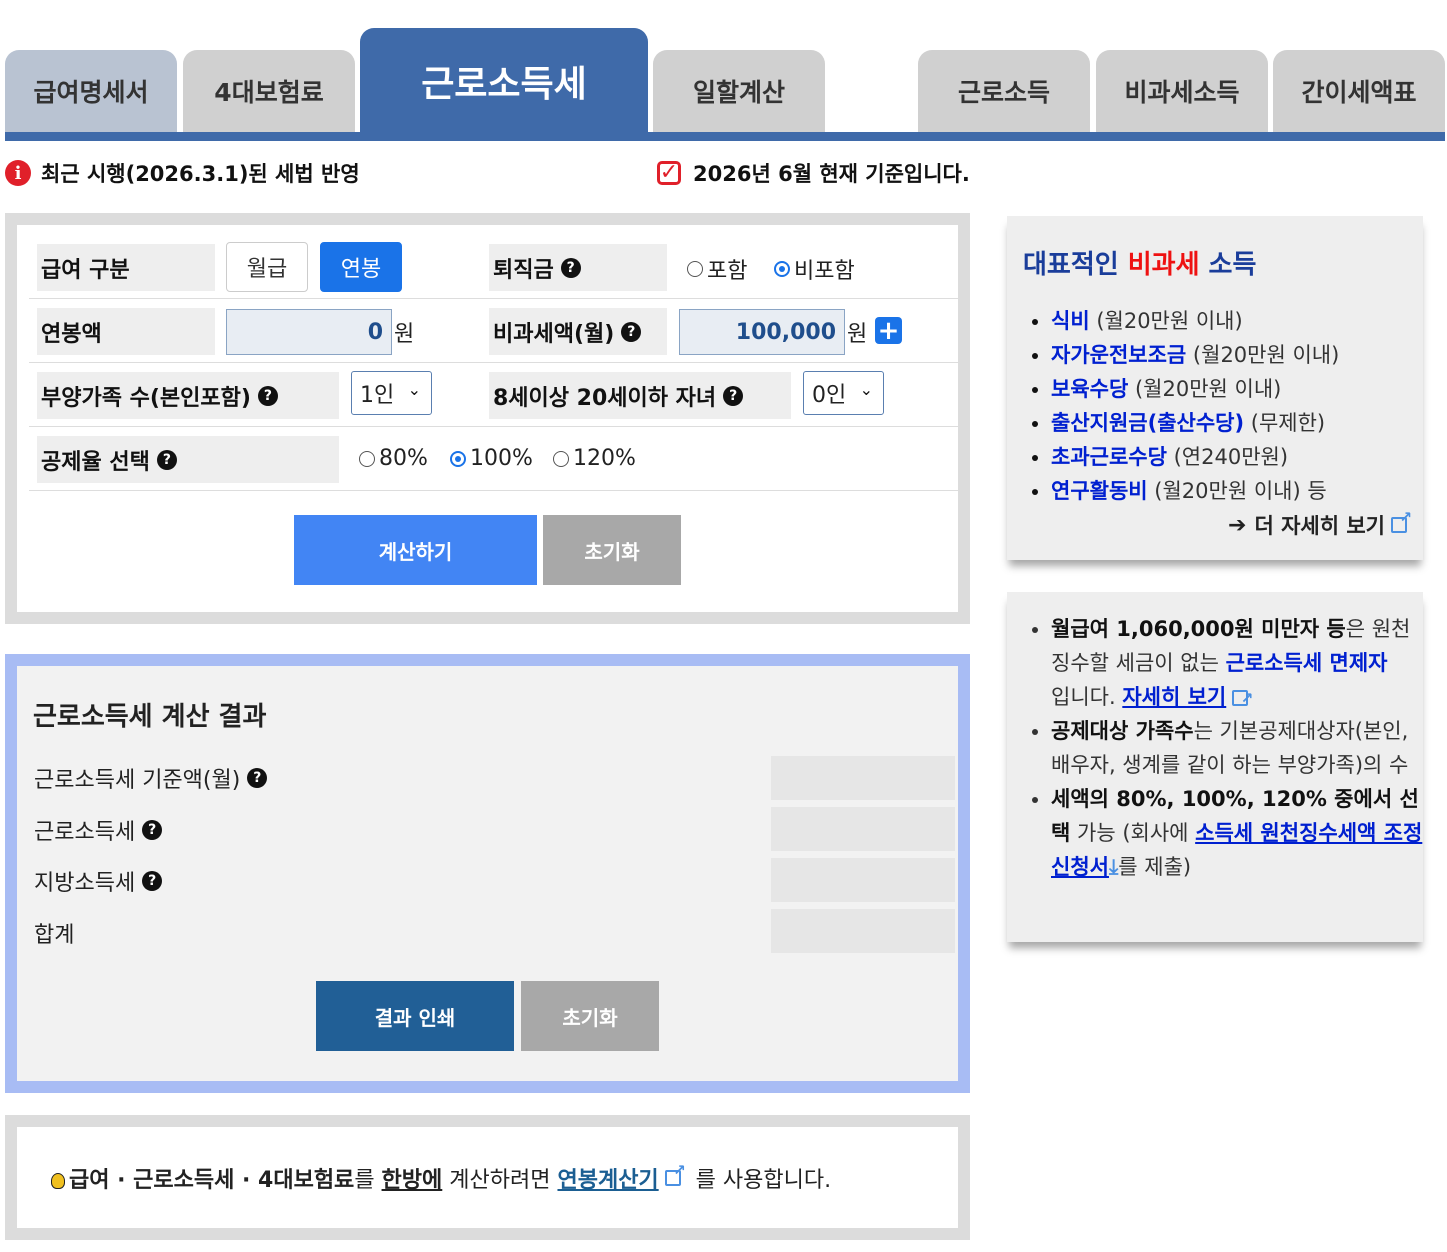 The width and height of the screenshot is (1447, 1252). What do you see at coordinates (500, 1180) in the screenshot?
I see `tip-text: 계산하려면` at bounding box center [500, 1180].